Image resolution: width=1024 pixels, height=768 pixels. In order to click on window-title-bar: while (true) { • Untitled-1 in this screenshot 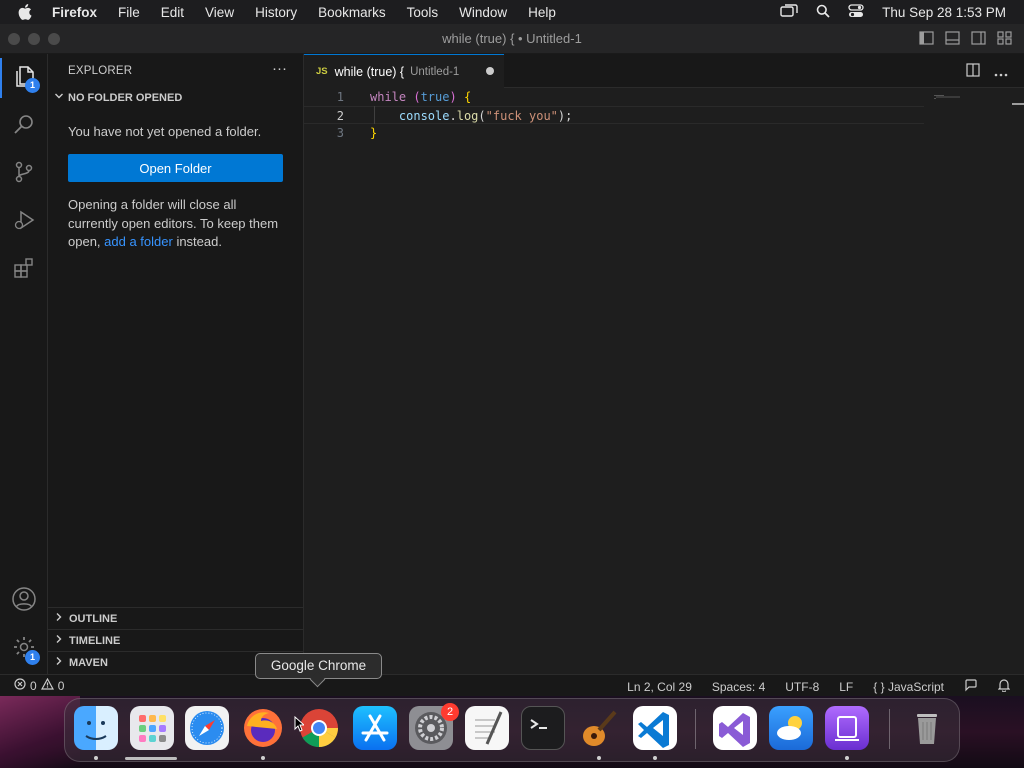, I will do `click(512, 39)`.